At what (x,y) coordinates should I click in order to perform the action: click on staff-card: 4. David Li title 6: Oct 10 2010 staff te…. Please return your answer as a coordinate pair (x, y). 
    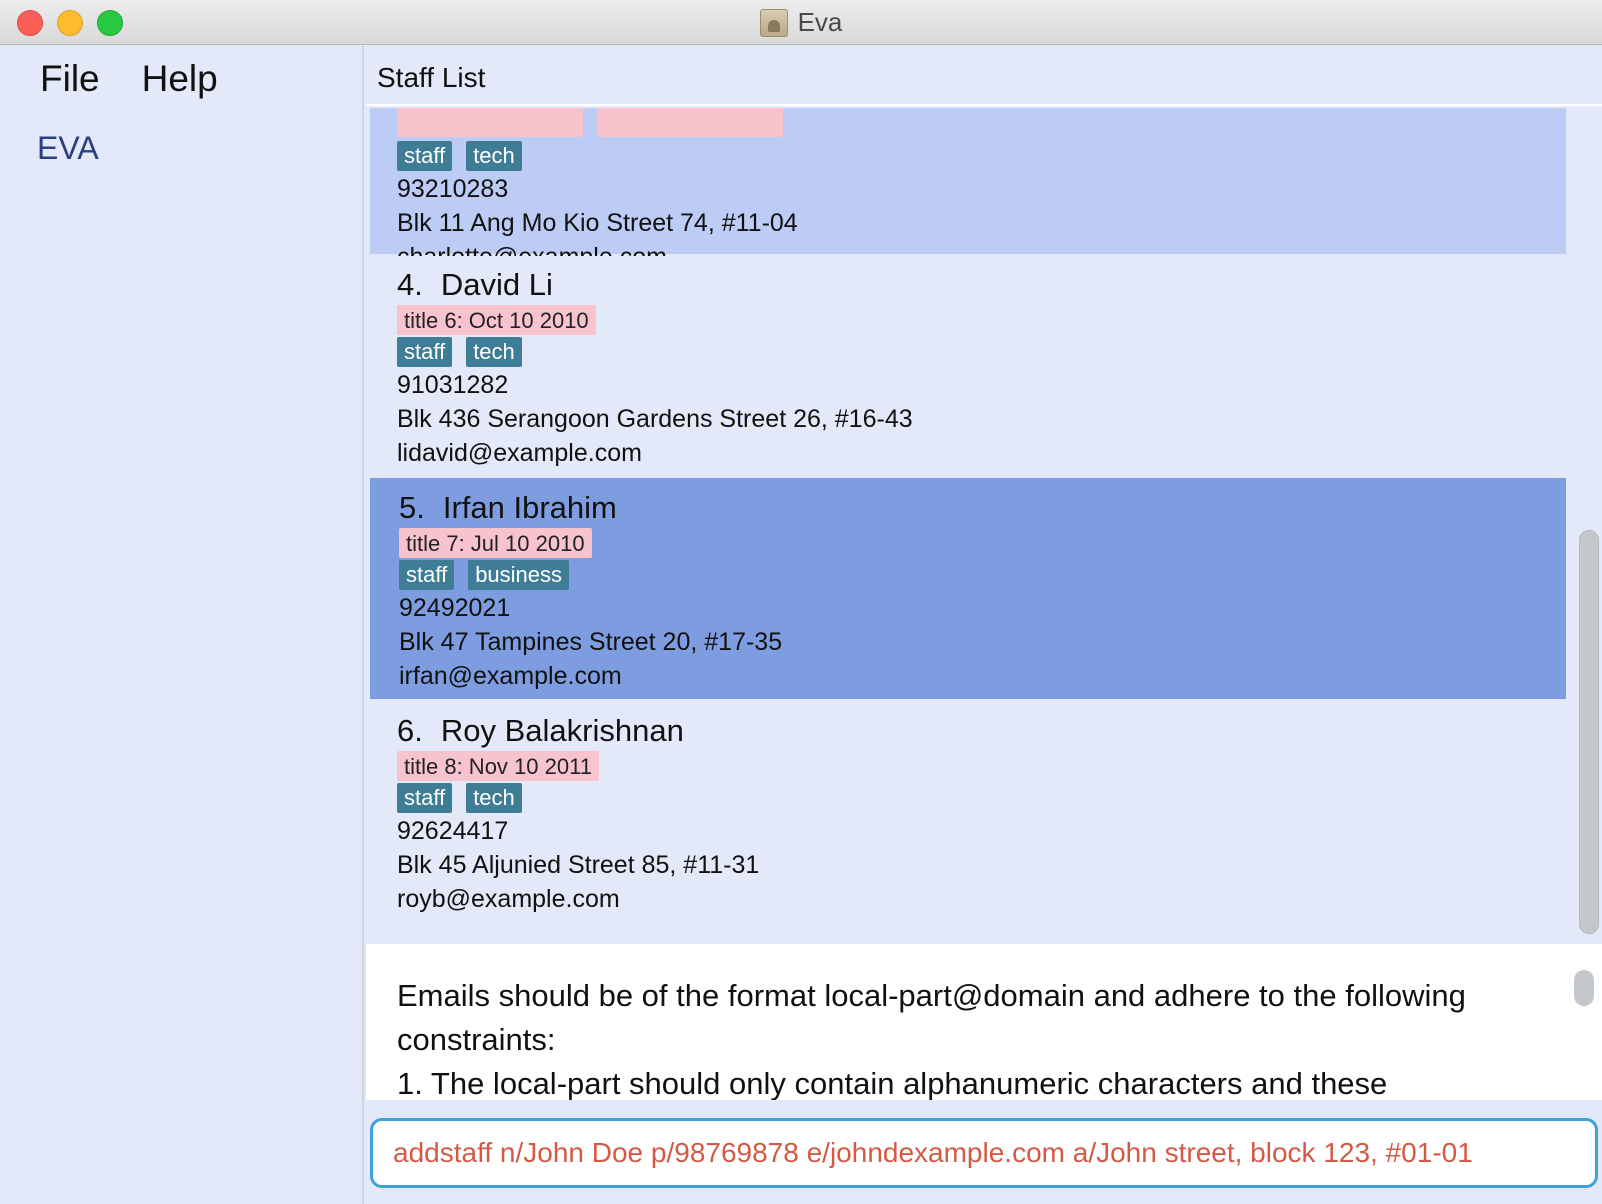
    Looking at the image, I should click on (968, 366).